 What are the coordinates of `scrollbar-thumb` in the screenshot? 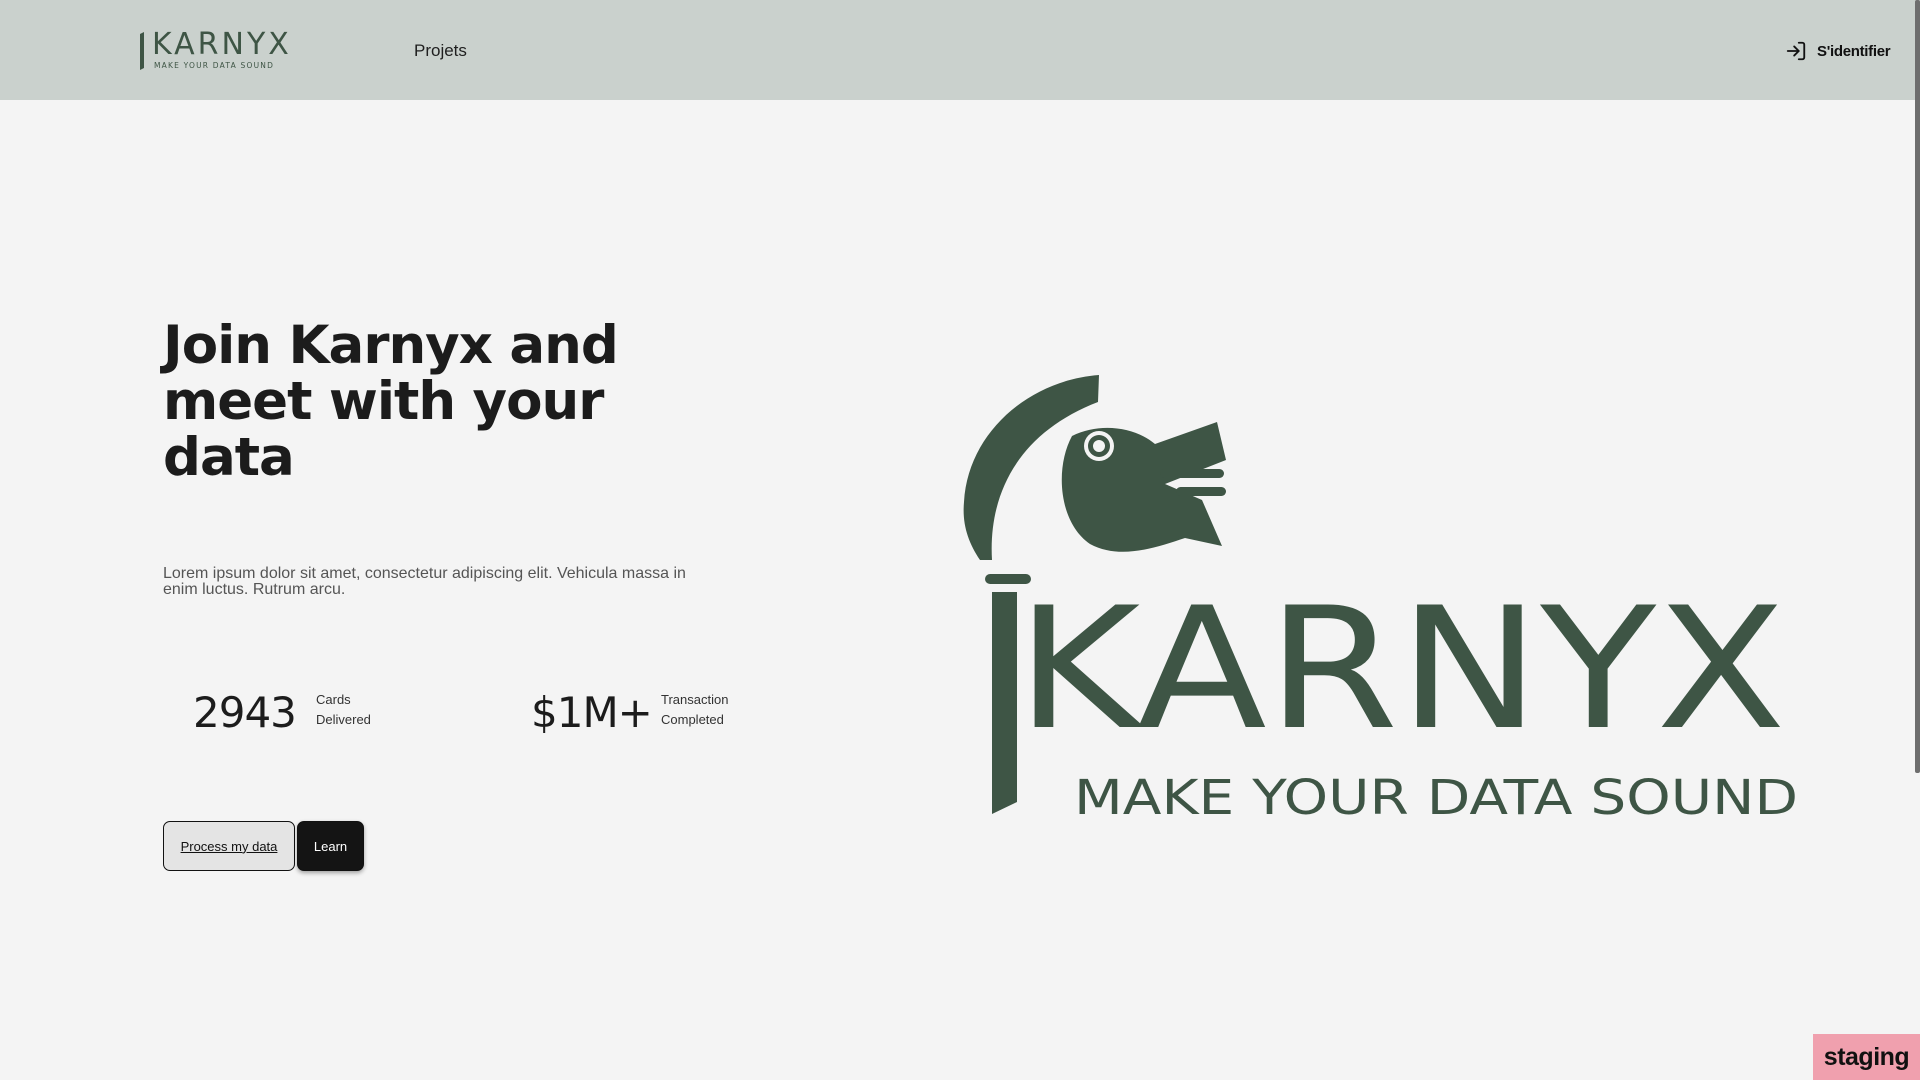 It's located at (1917, 386).